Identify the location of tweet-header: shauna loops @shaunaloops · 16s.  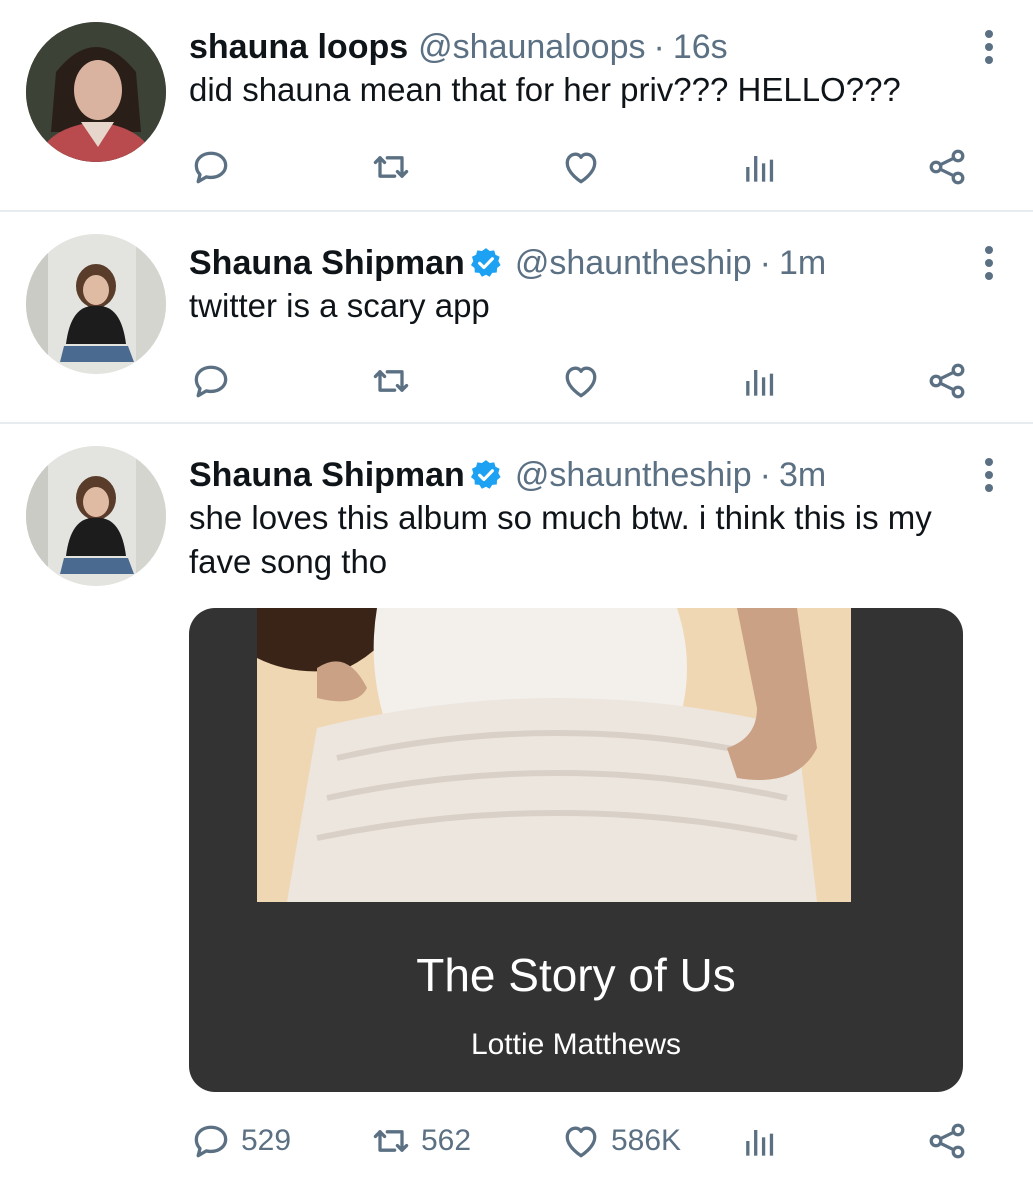
(596, 47).